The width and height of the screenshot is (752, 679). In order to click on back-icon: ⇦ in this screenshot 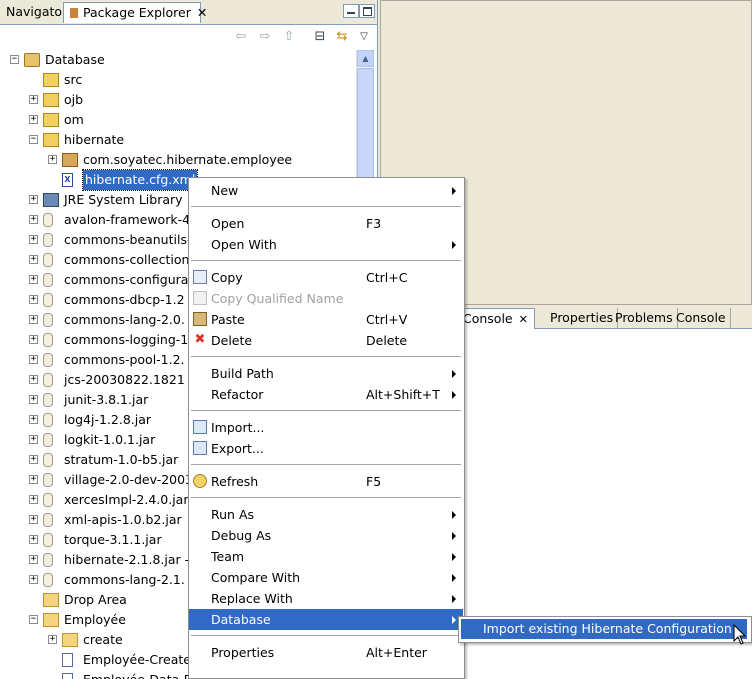, I will do `click(241, 37)`.